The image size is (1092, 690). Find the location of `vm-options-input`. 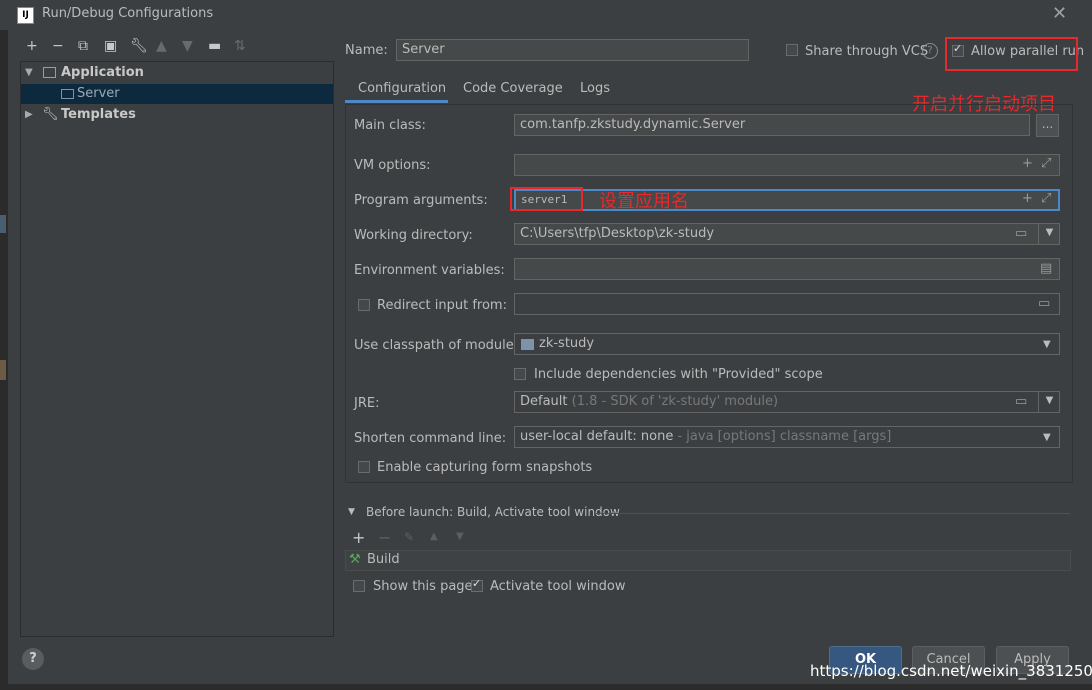

vm-options-input is located at coordinates (787, 165).